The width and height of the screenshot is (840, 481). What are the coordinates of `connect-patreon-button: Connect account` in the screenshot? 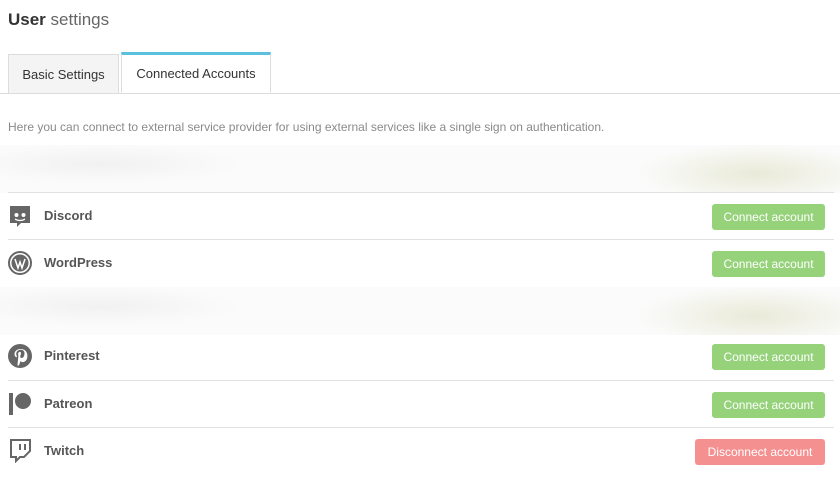 It's located at (768, 405).